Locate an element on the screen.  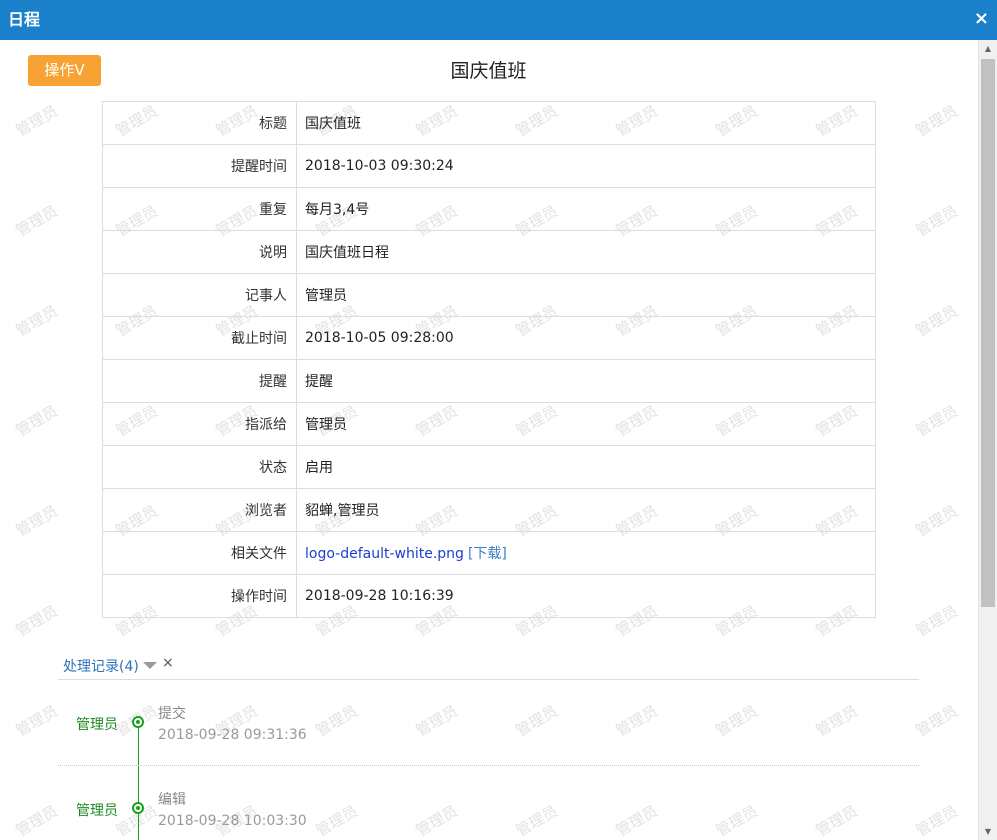
table-row: 截止时间 2018-10-05 09:28:00 is located at coordinates (489, 338).